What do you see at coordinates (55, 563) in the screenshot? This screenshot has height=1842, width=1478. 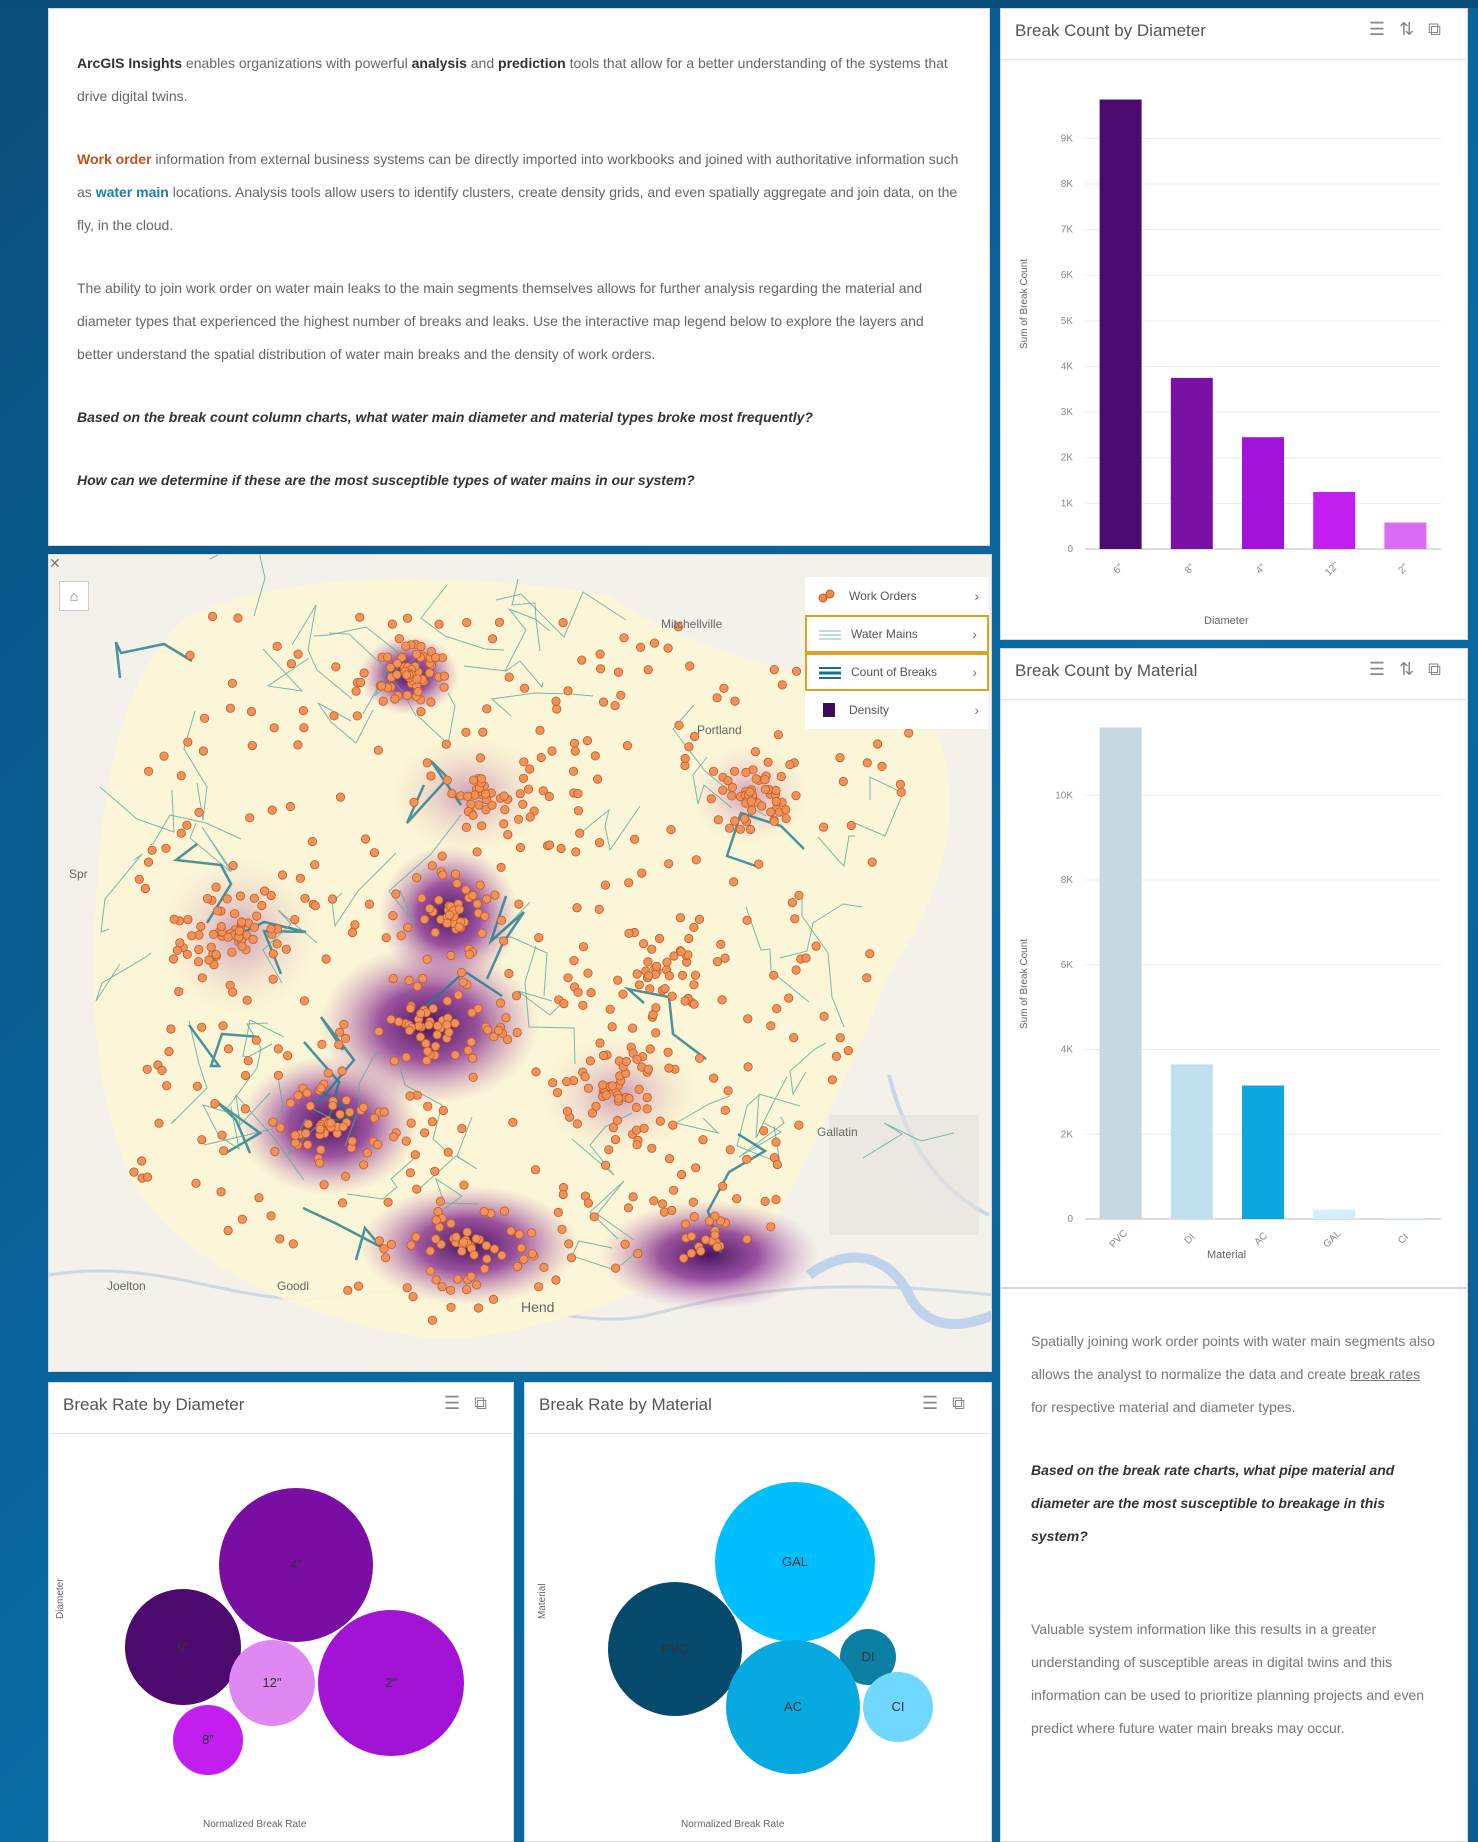 I see `close-icon: ✕` at bounding box center [55, 563].